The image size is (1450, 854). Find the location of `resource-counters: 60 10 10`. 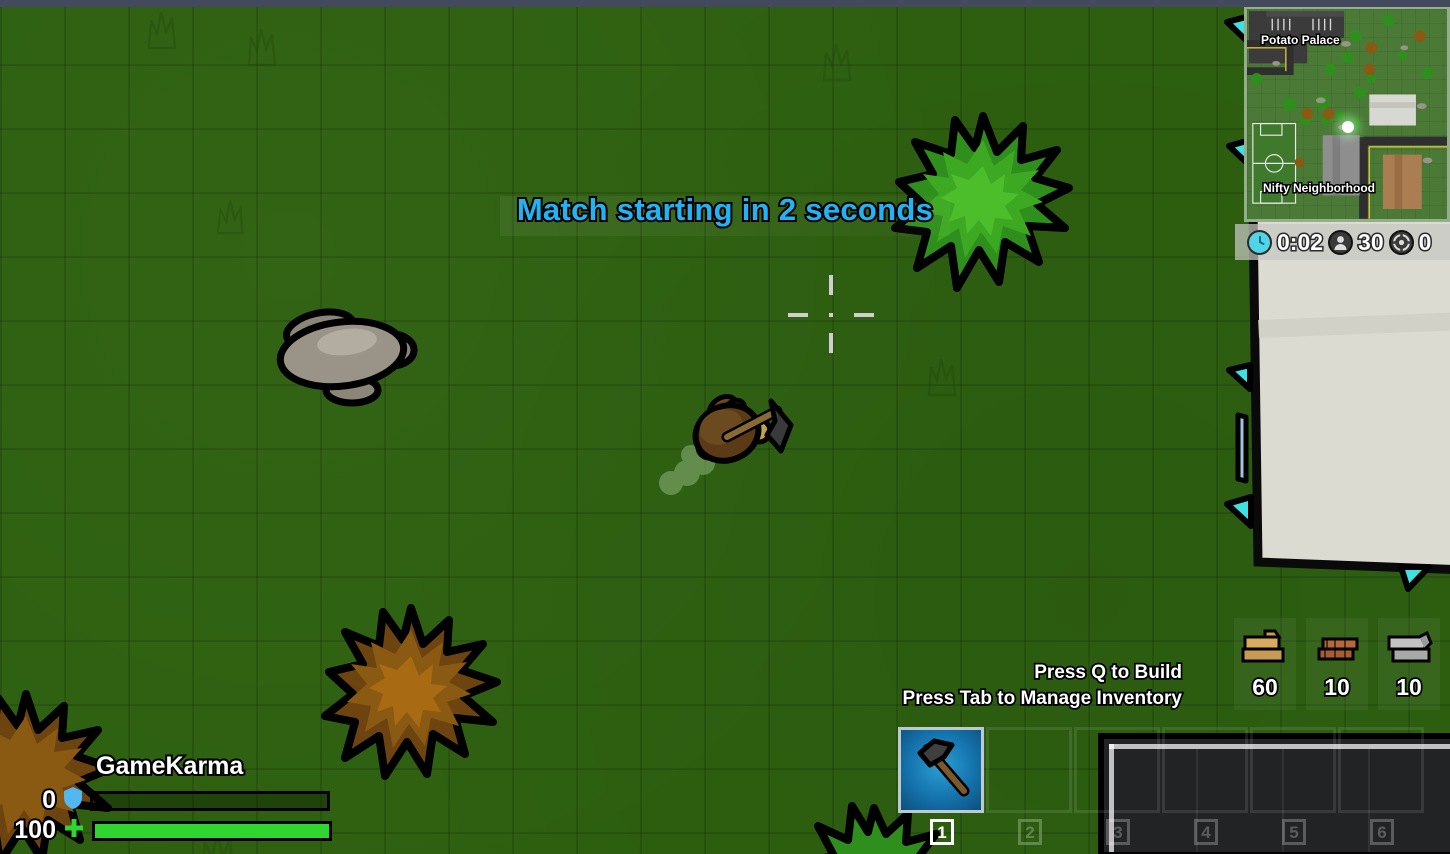

resource-counters: 60 10 10 is located at coordinates (1337, 664).